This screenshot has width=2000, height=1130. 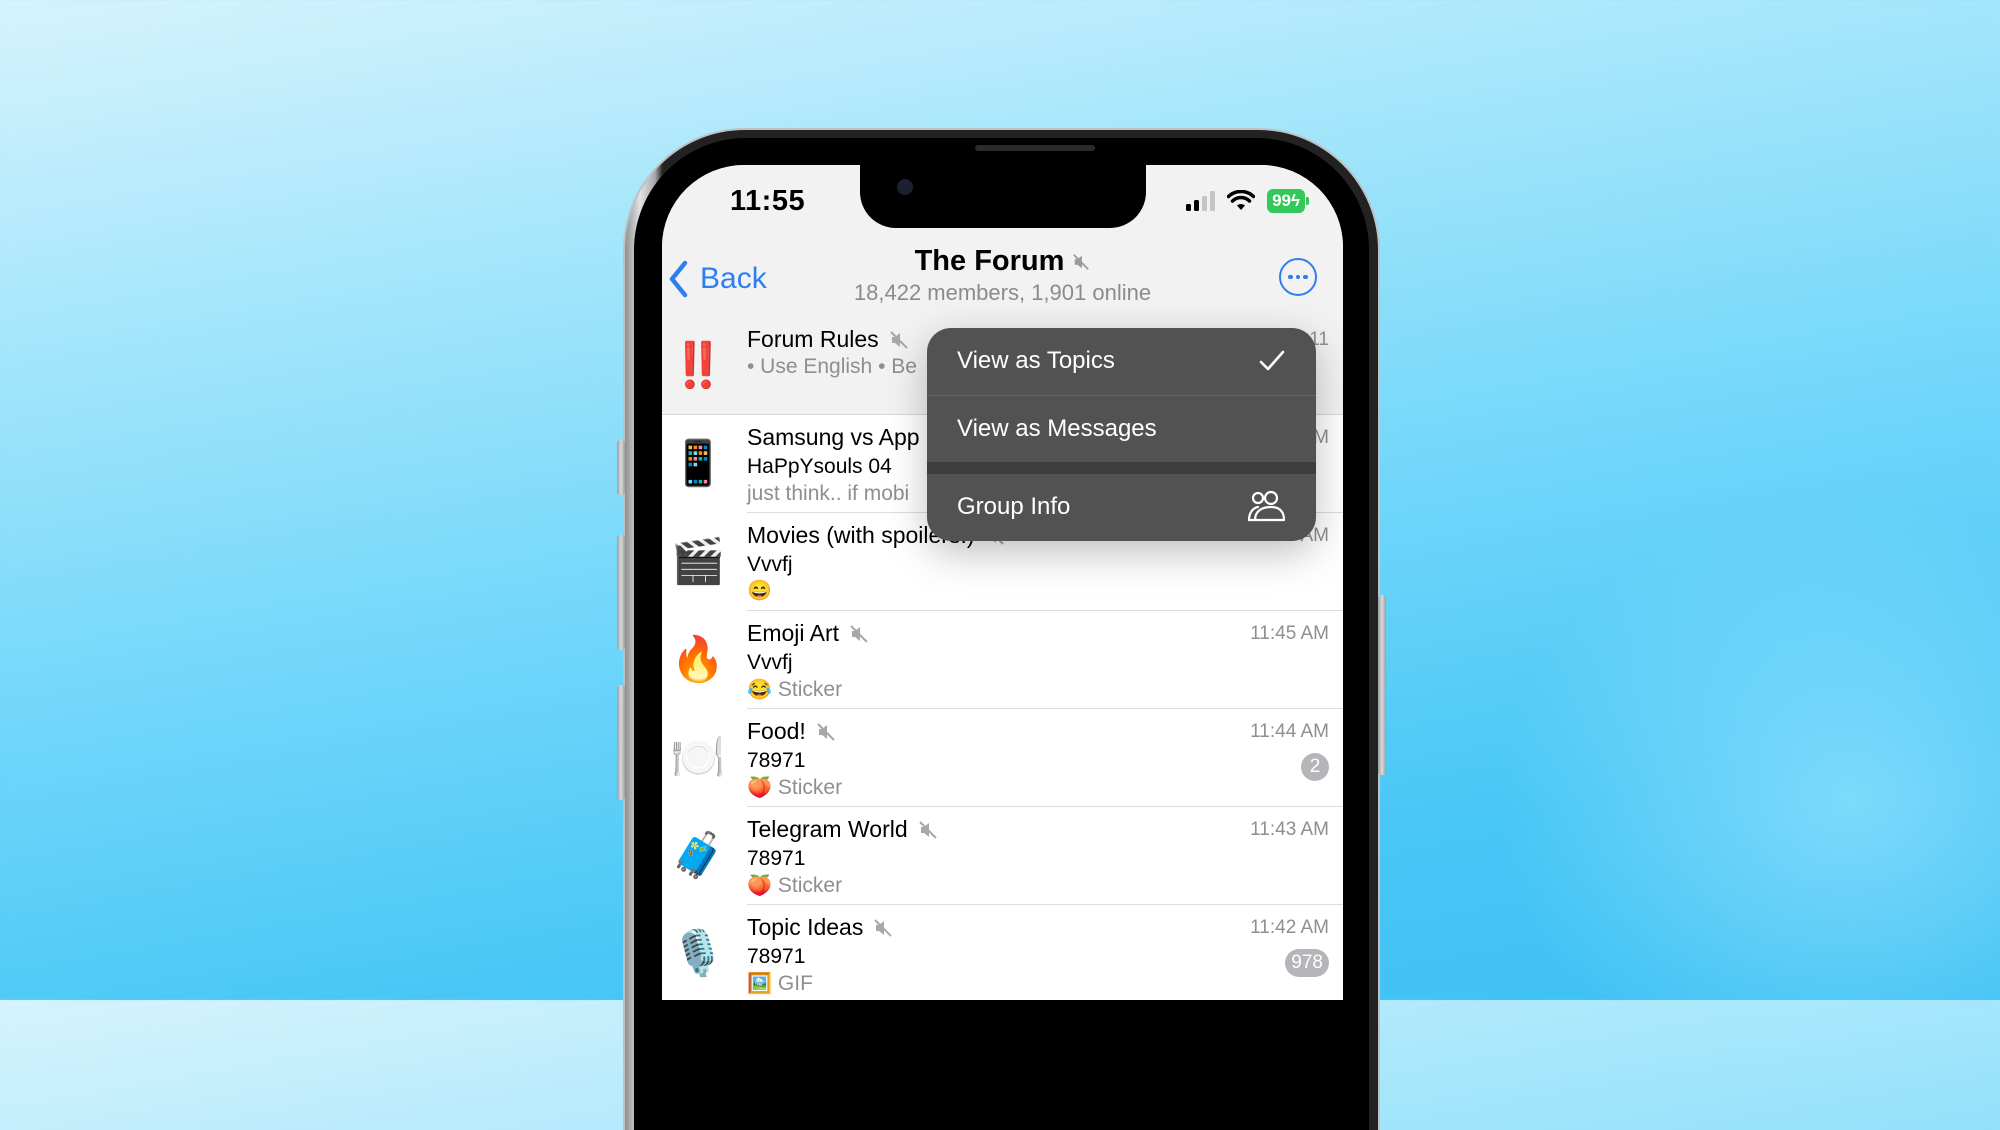 I want to click on power-button, so click(x=1382, y=685).